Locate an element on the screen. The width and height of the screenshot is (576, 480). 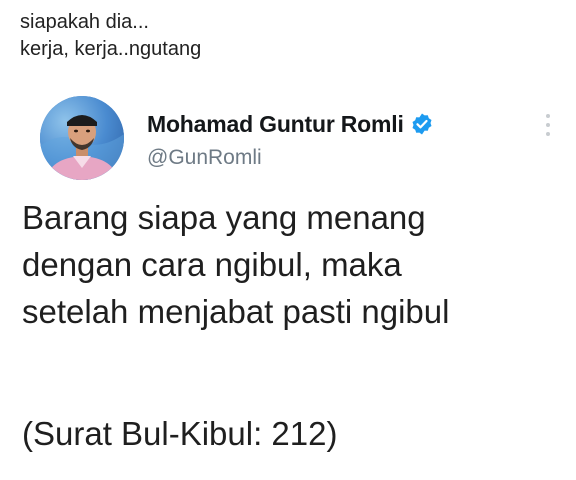
tweet-body-line: setelah menjabat pasti ngibul is located at coordinates (236, 311).